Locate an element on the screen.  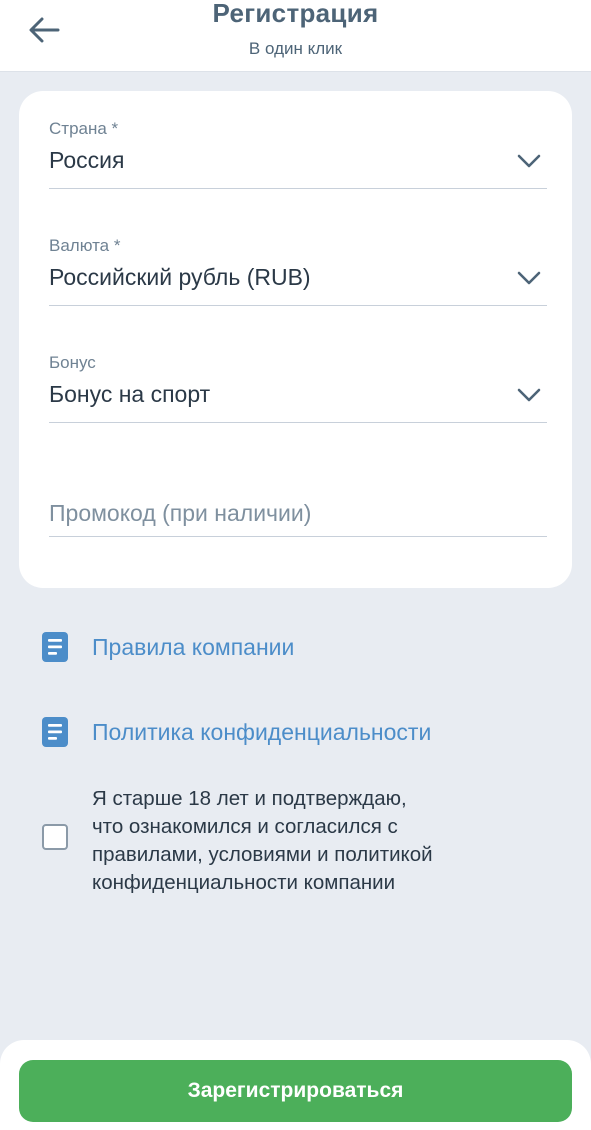
company-rules-label: Правила компании is located at coordinates (193, 646).